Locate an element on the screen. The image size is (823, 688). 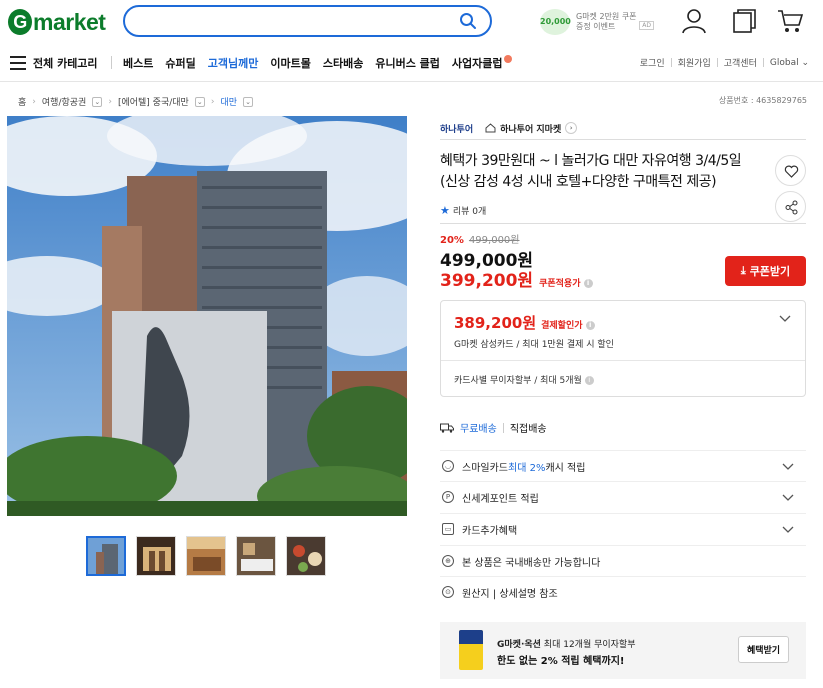
domestic-shipping-row: ⊕ 본 상품은 국내배송만 가능합니다 is located at coordinates (623, 560).